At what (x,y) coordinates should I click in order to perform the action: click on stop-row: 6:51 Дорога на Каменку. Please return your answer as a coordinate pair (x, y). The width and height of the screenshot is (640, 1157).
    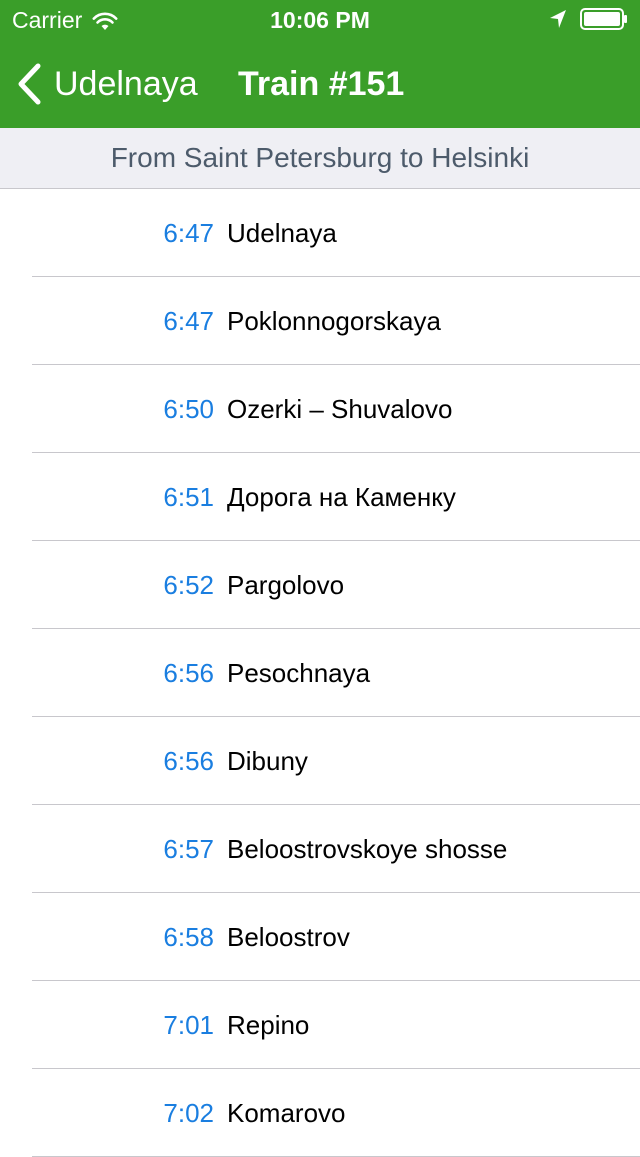
    Looking at the image, I should click on (320, 497).